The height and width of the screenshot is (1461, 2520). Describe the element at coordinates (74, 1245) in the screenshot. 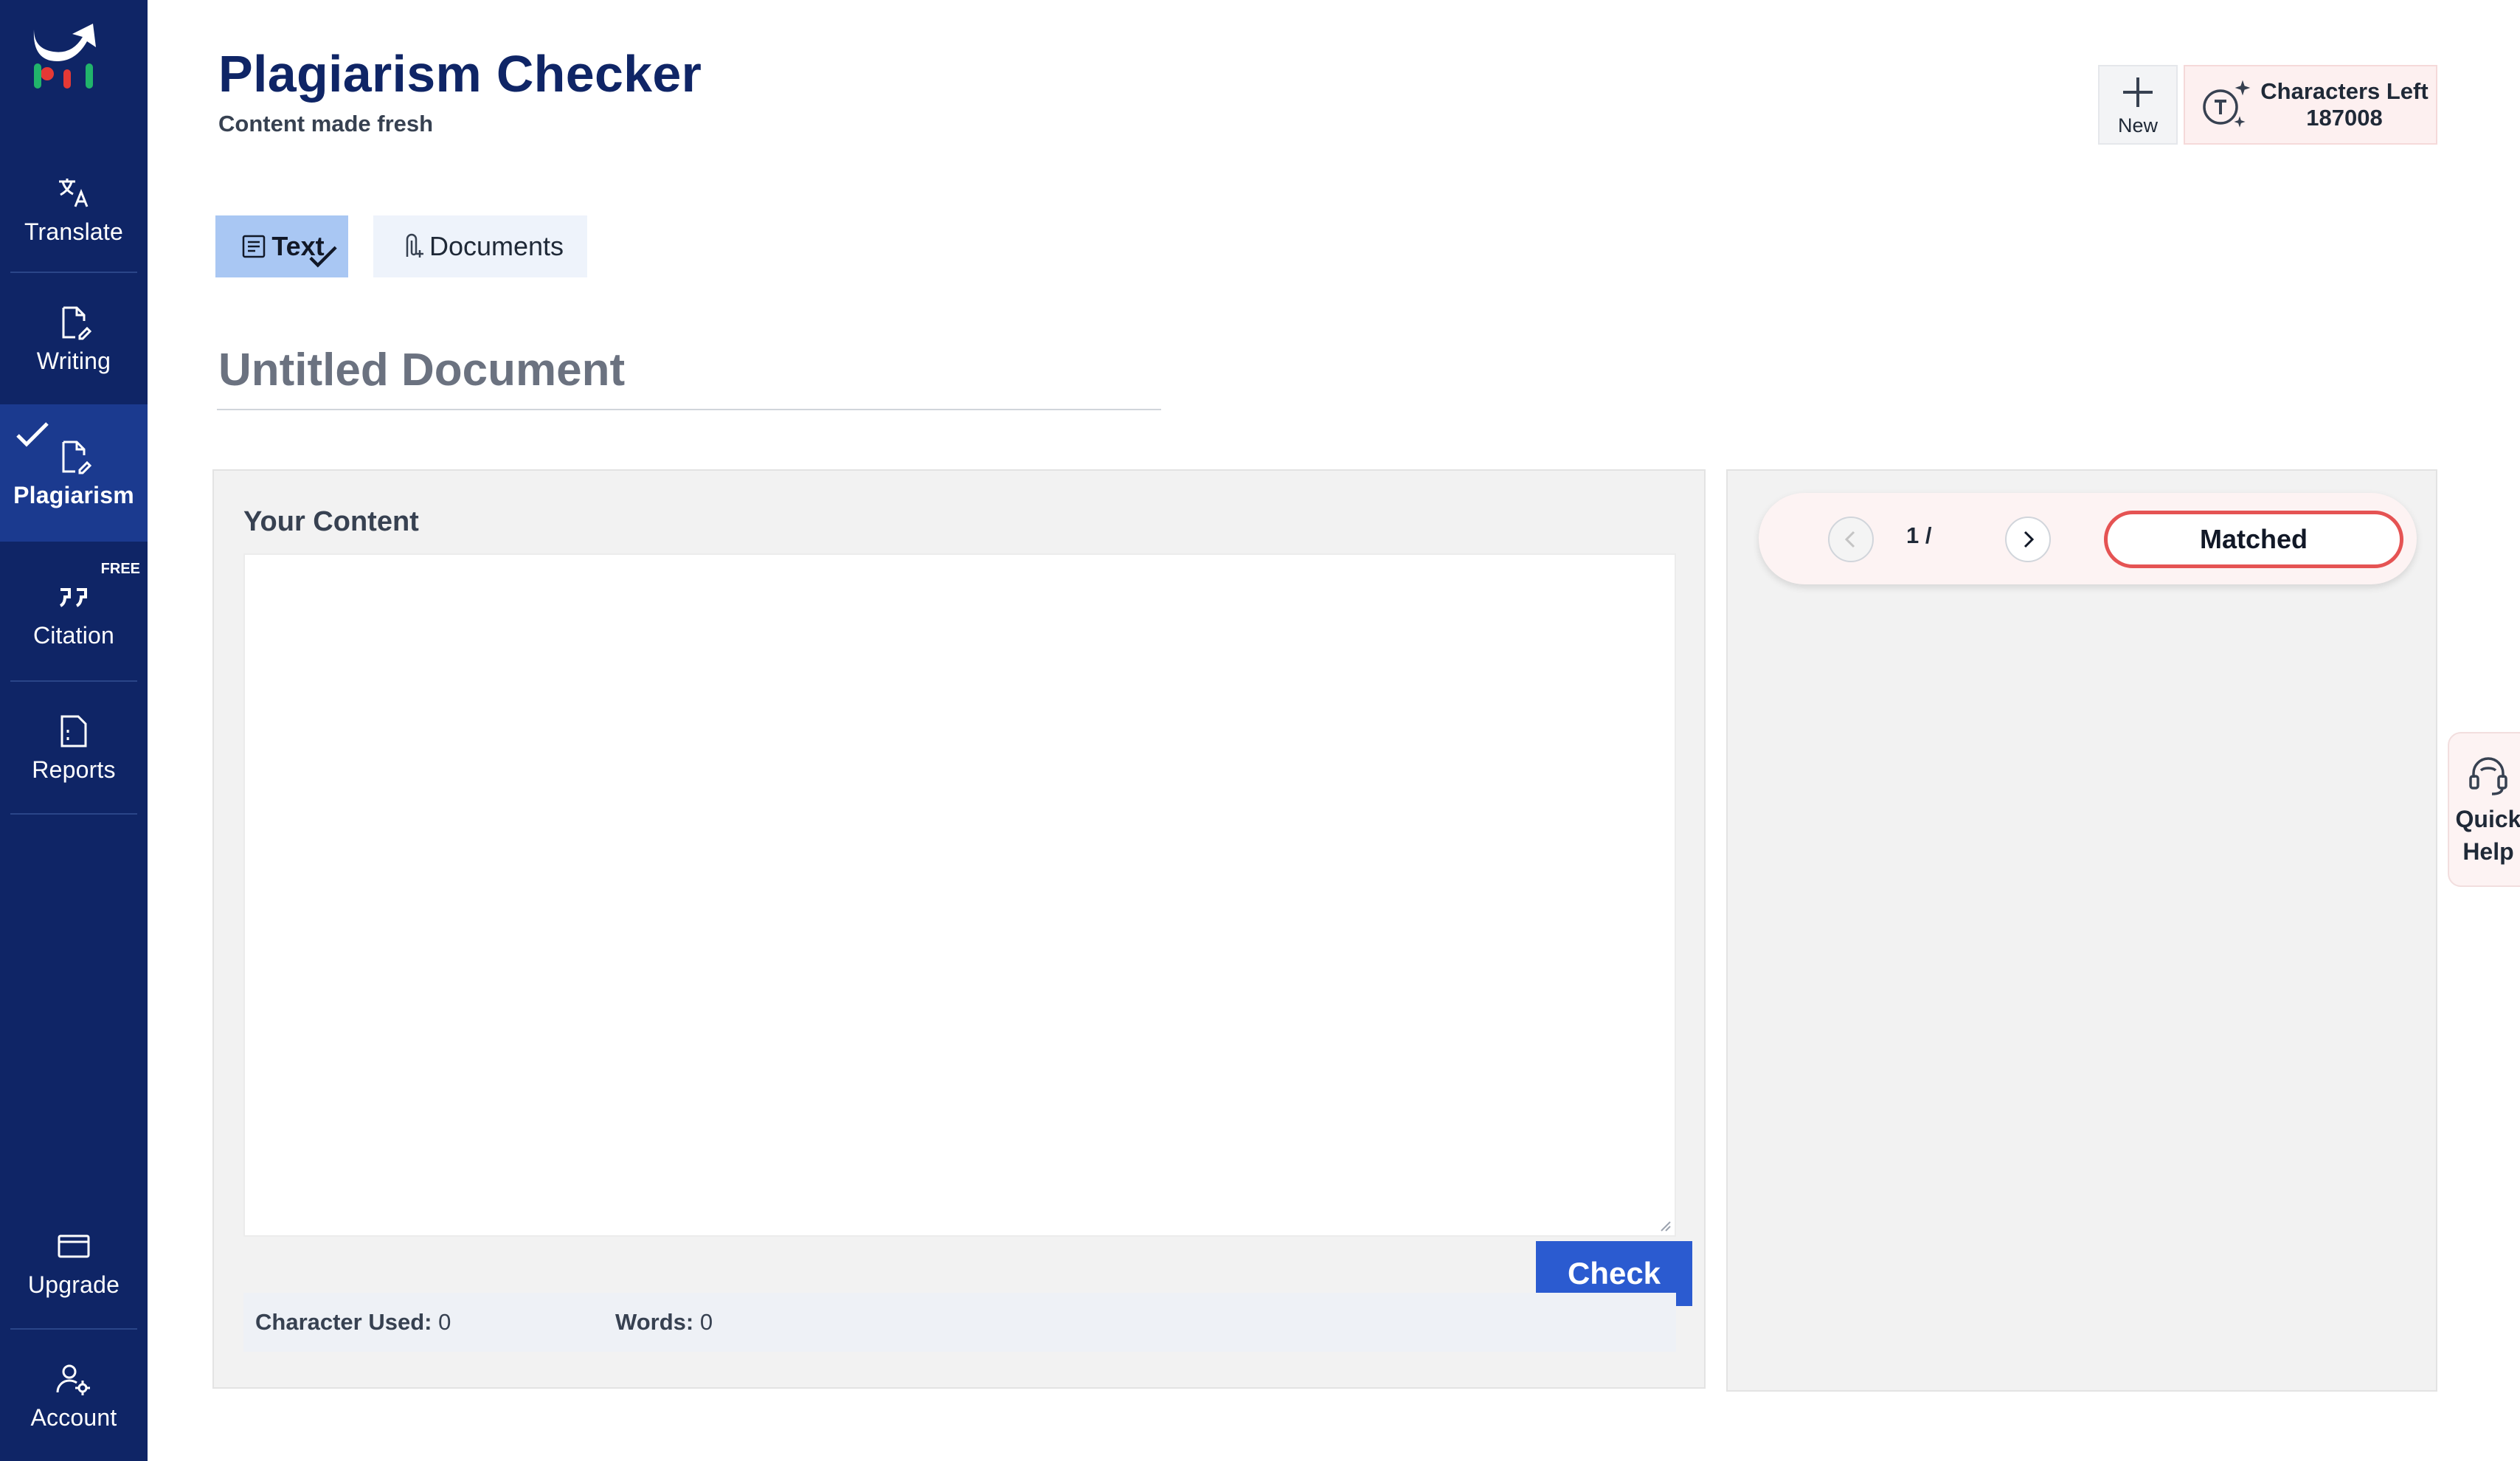

I see `card-icon` at that location.